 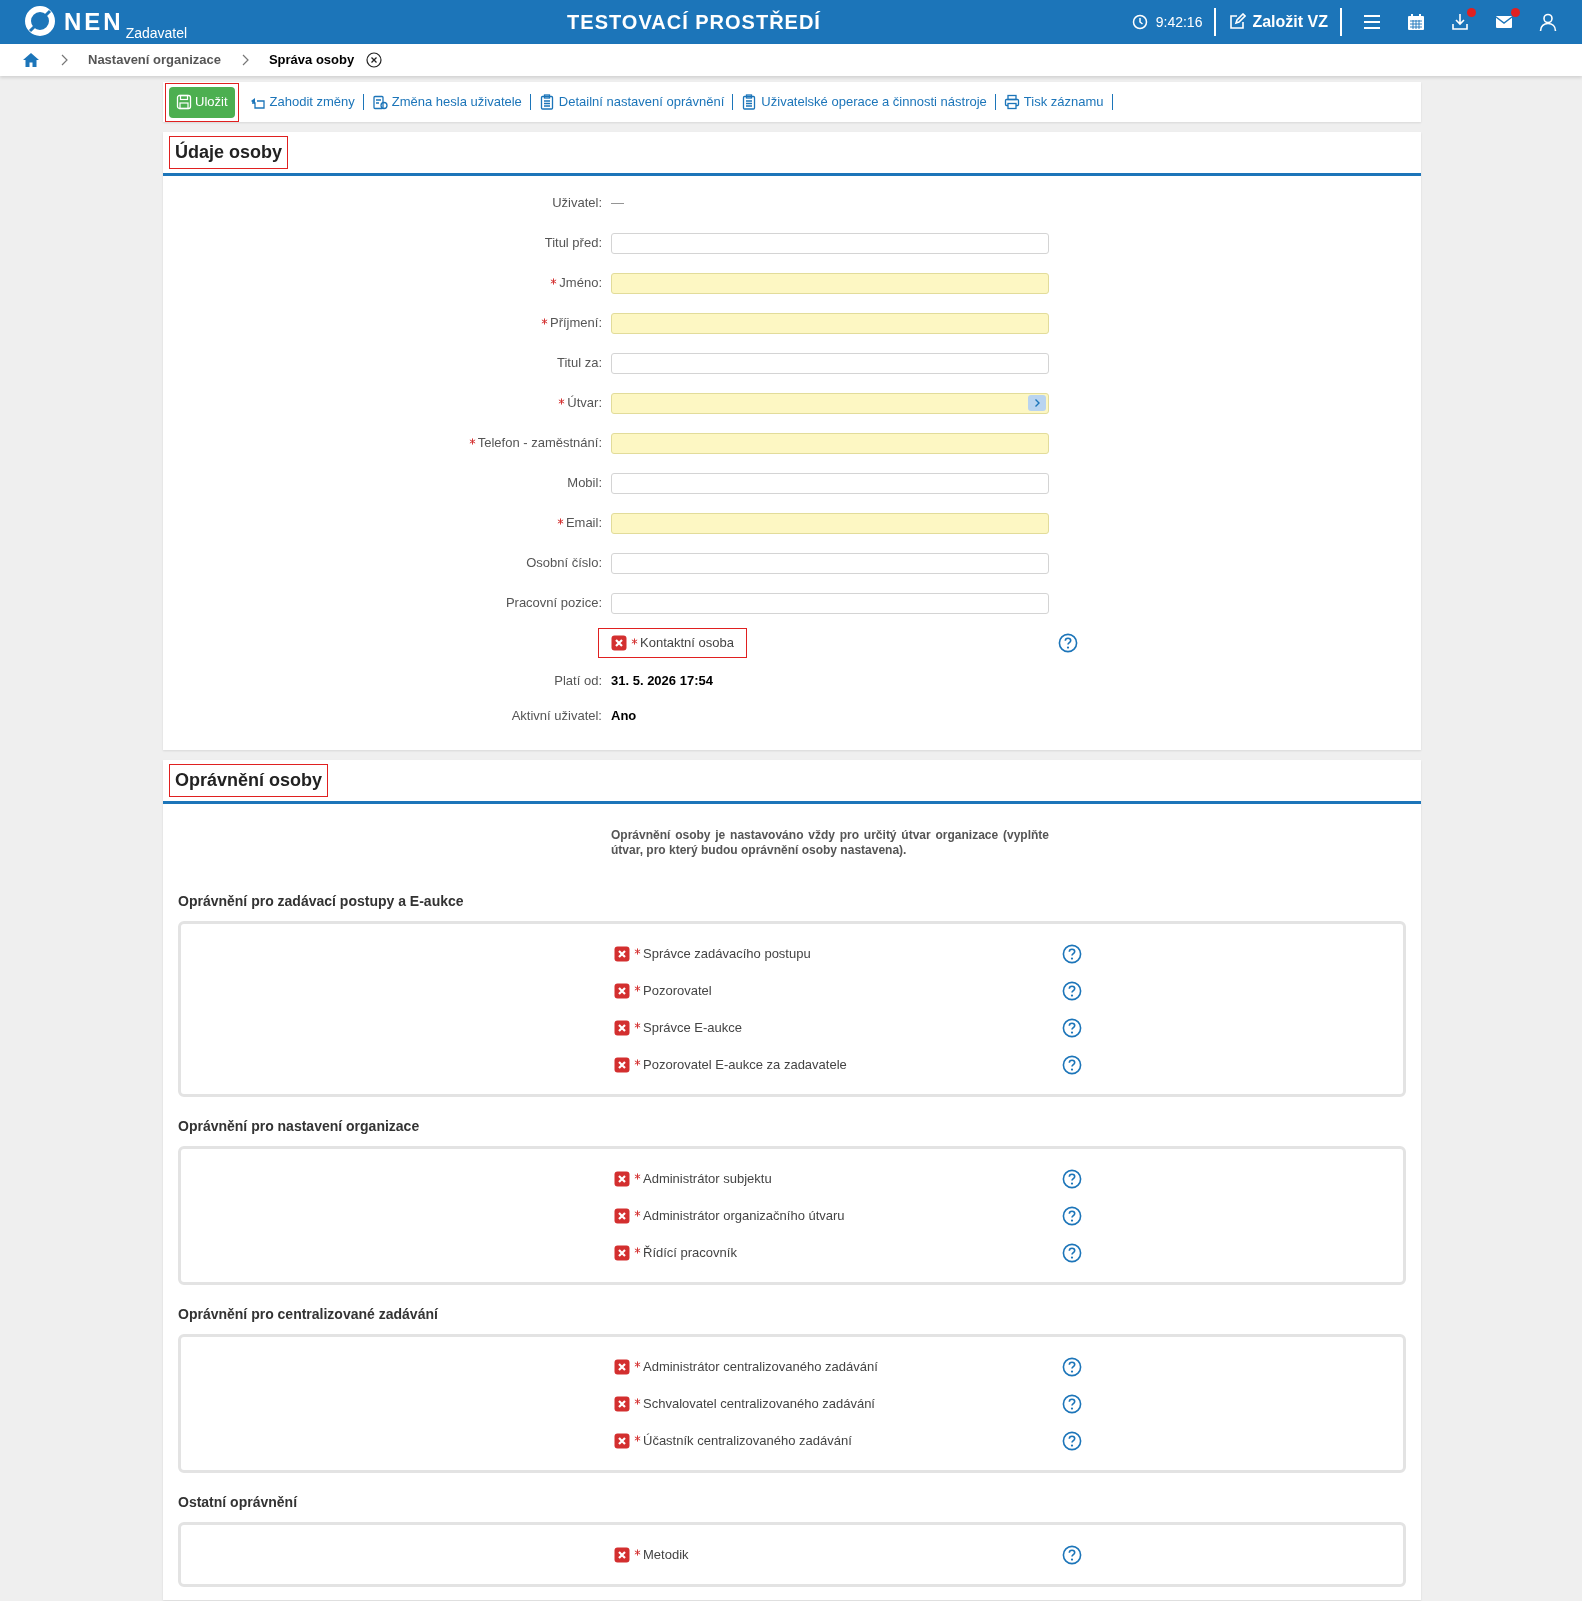 What do you see at coordinates (687, 643) in the screenshot?
I see `checkbox-label: Kontaktní osoba` at bounding box center [687, 643].